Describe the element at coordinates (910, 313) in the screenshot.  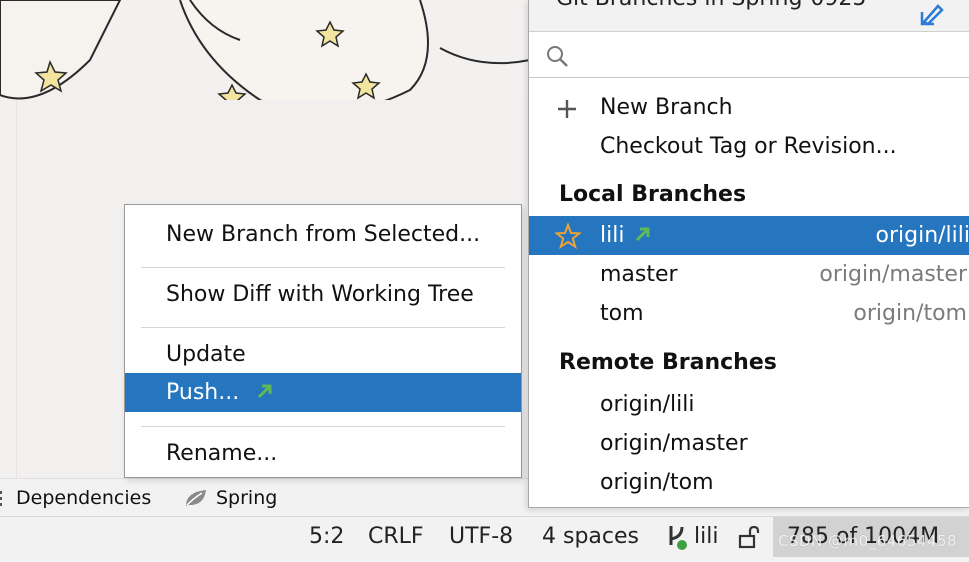
I see `tracking-branch: origin/tom` at that location.